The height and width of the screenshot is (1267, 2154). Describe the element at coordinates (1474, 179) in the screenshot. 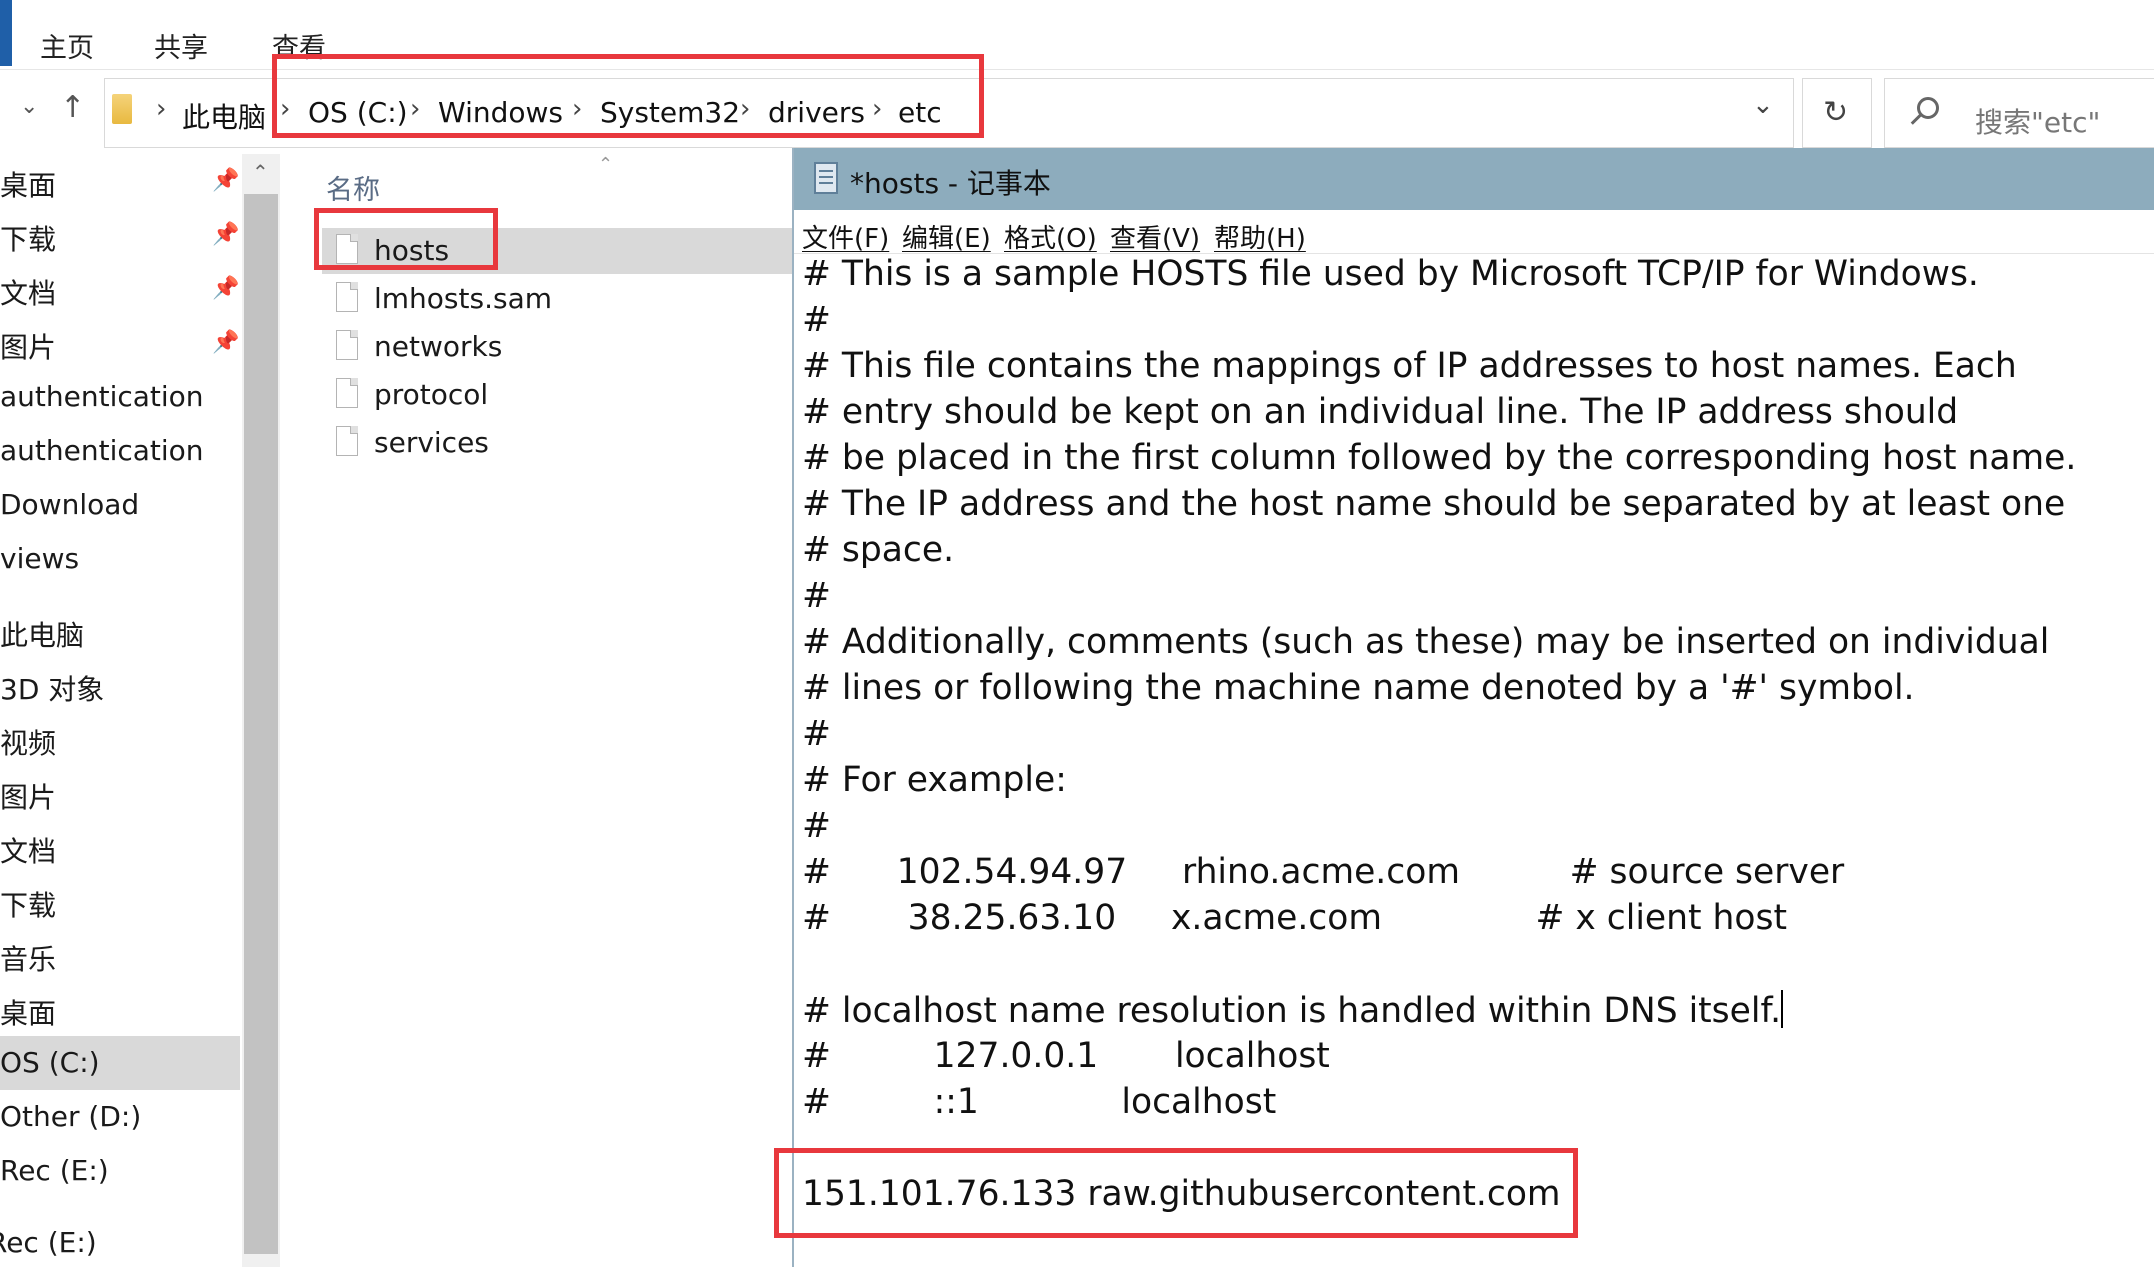

I see `notepad-title-bar: *hosts - 记事本` at that location.